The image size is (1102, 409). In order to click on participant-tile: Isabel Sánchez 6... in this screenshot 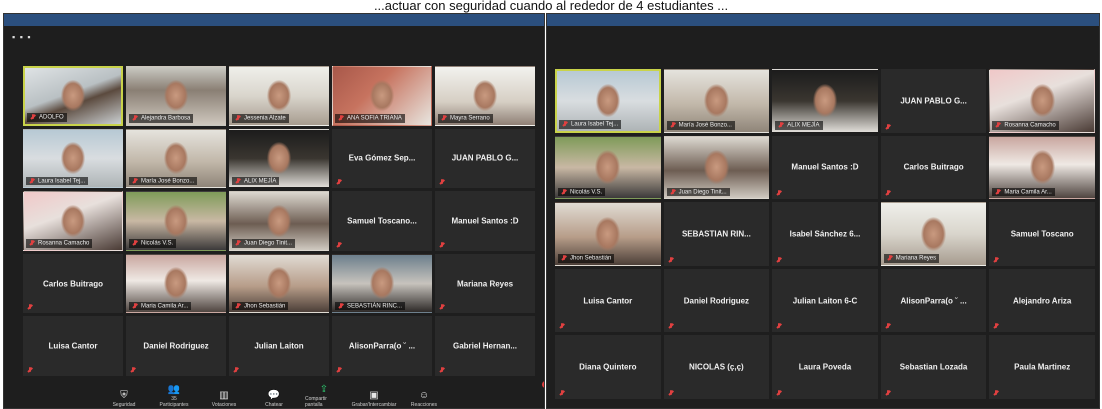, I will do `click(825, 234)`.